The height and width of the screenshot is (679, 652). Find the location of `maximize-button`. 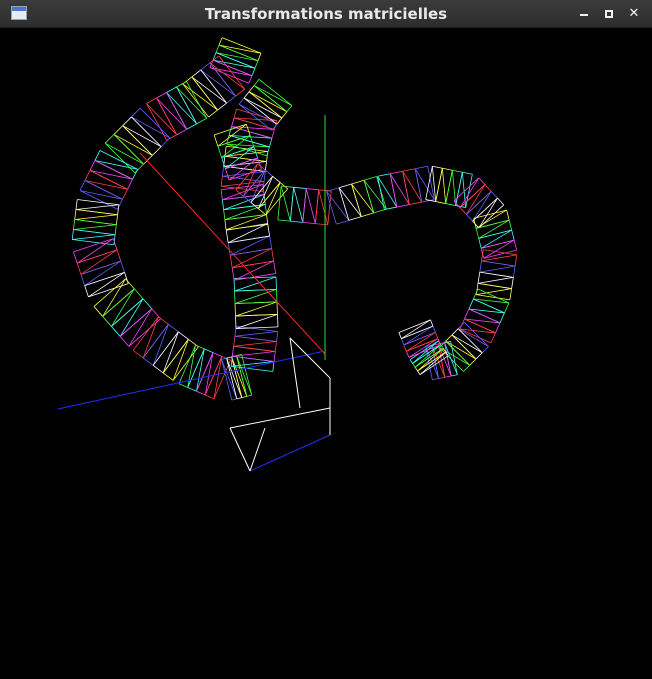

maximize-button is located at coordinates (609, 14).